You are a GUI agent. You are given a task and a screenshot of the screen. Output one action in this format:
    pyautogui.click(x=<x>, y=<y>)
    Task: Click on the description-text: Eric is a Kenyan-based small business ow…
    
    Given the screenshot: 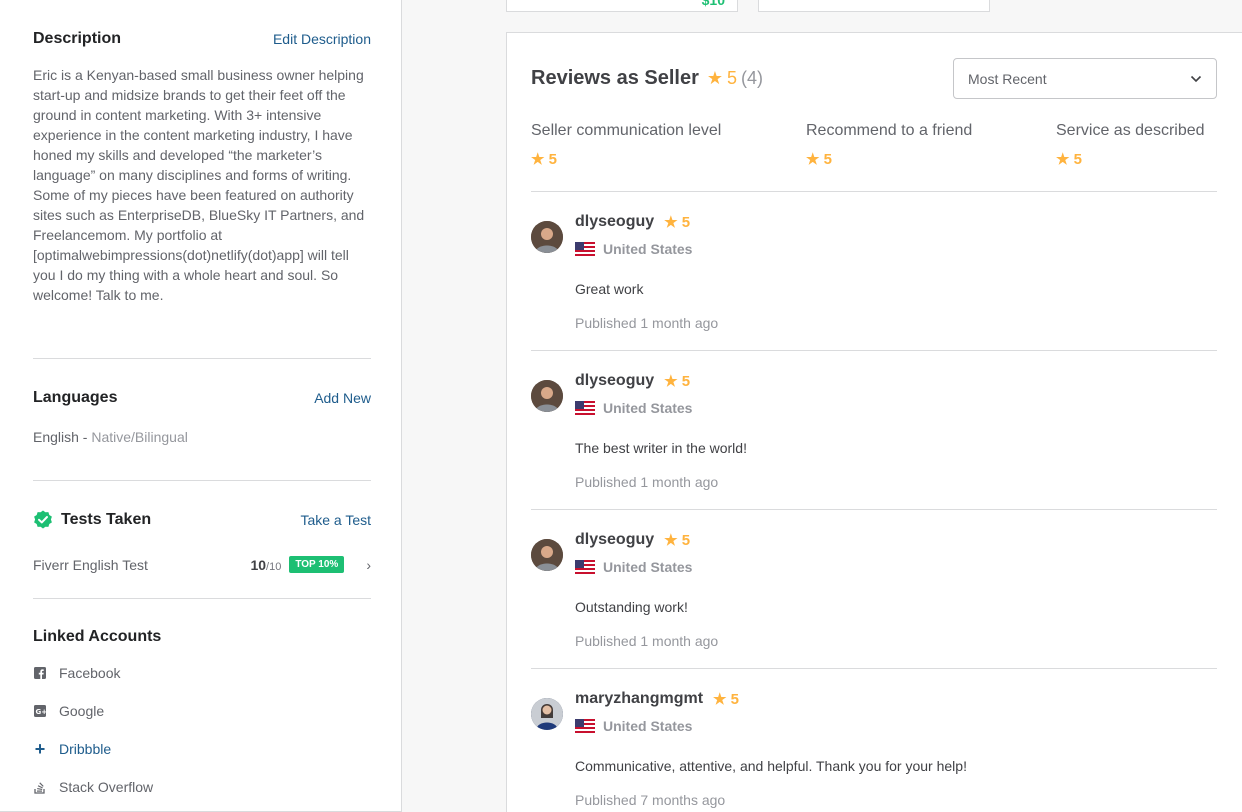 What is the action you would take?
    pyautogui.click(x=199, y=185)
    